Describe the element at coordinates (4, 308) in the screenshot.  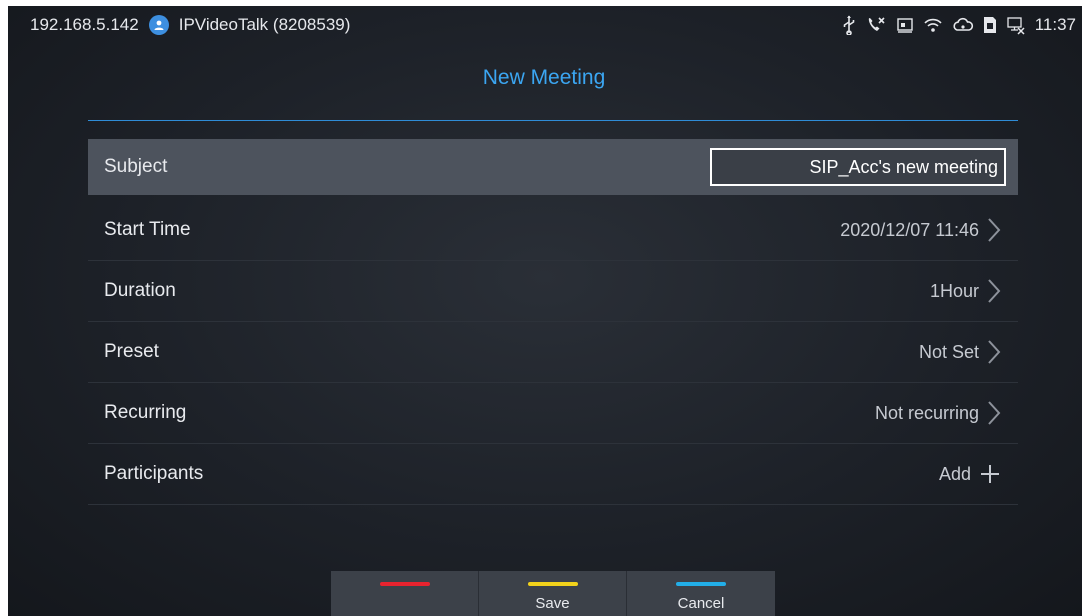
I see `frame-left` at that location.